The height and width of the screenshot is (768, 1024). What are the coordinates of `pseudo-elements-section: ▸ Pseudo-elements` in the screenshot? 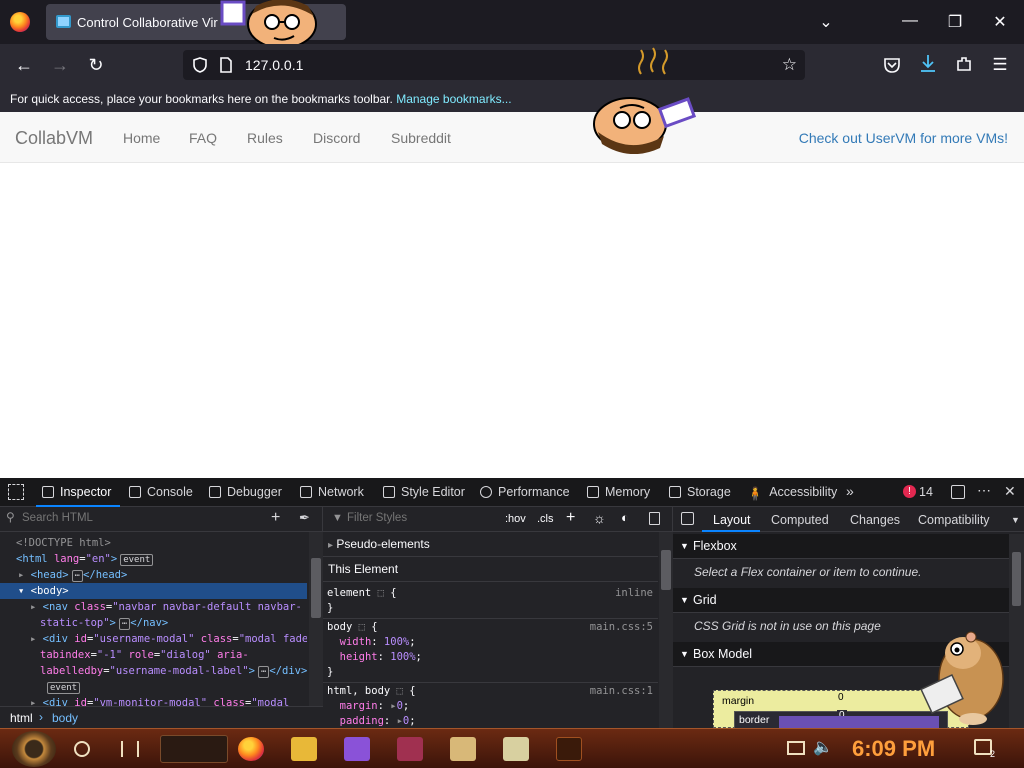 It's located at (490, 544).